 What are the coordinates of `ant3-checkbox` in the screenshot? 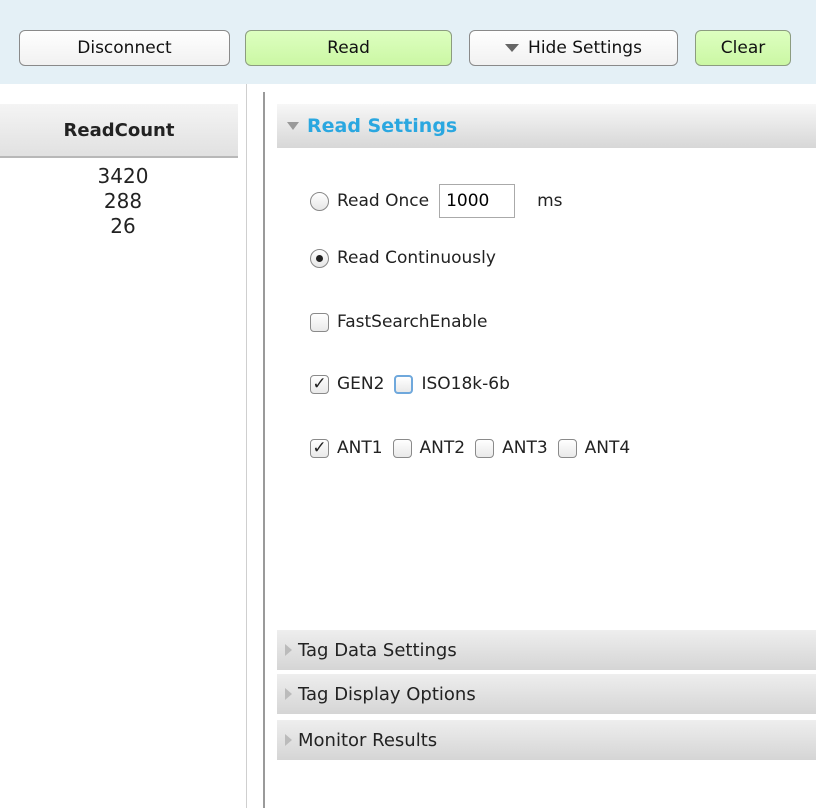 It's located at (485, 448).